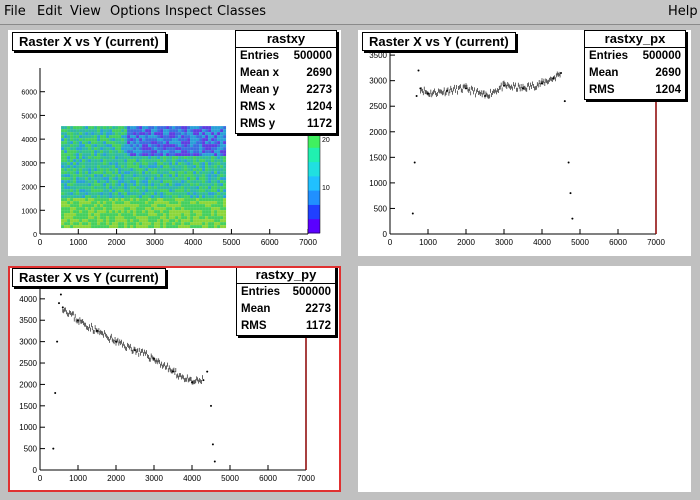  Describe the element at coordinates (683, 11) in the screenshot. I see `menu-help: Help` at that location.